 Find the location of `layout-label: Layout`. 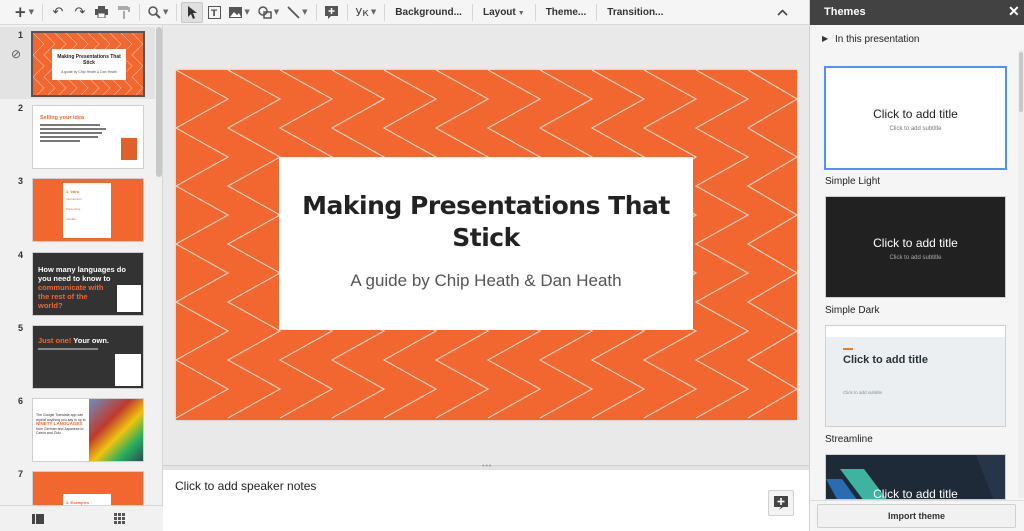

layout-label: Layout is located at coordinates (499, 12).